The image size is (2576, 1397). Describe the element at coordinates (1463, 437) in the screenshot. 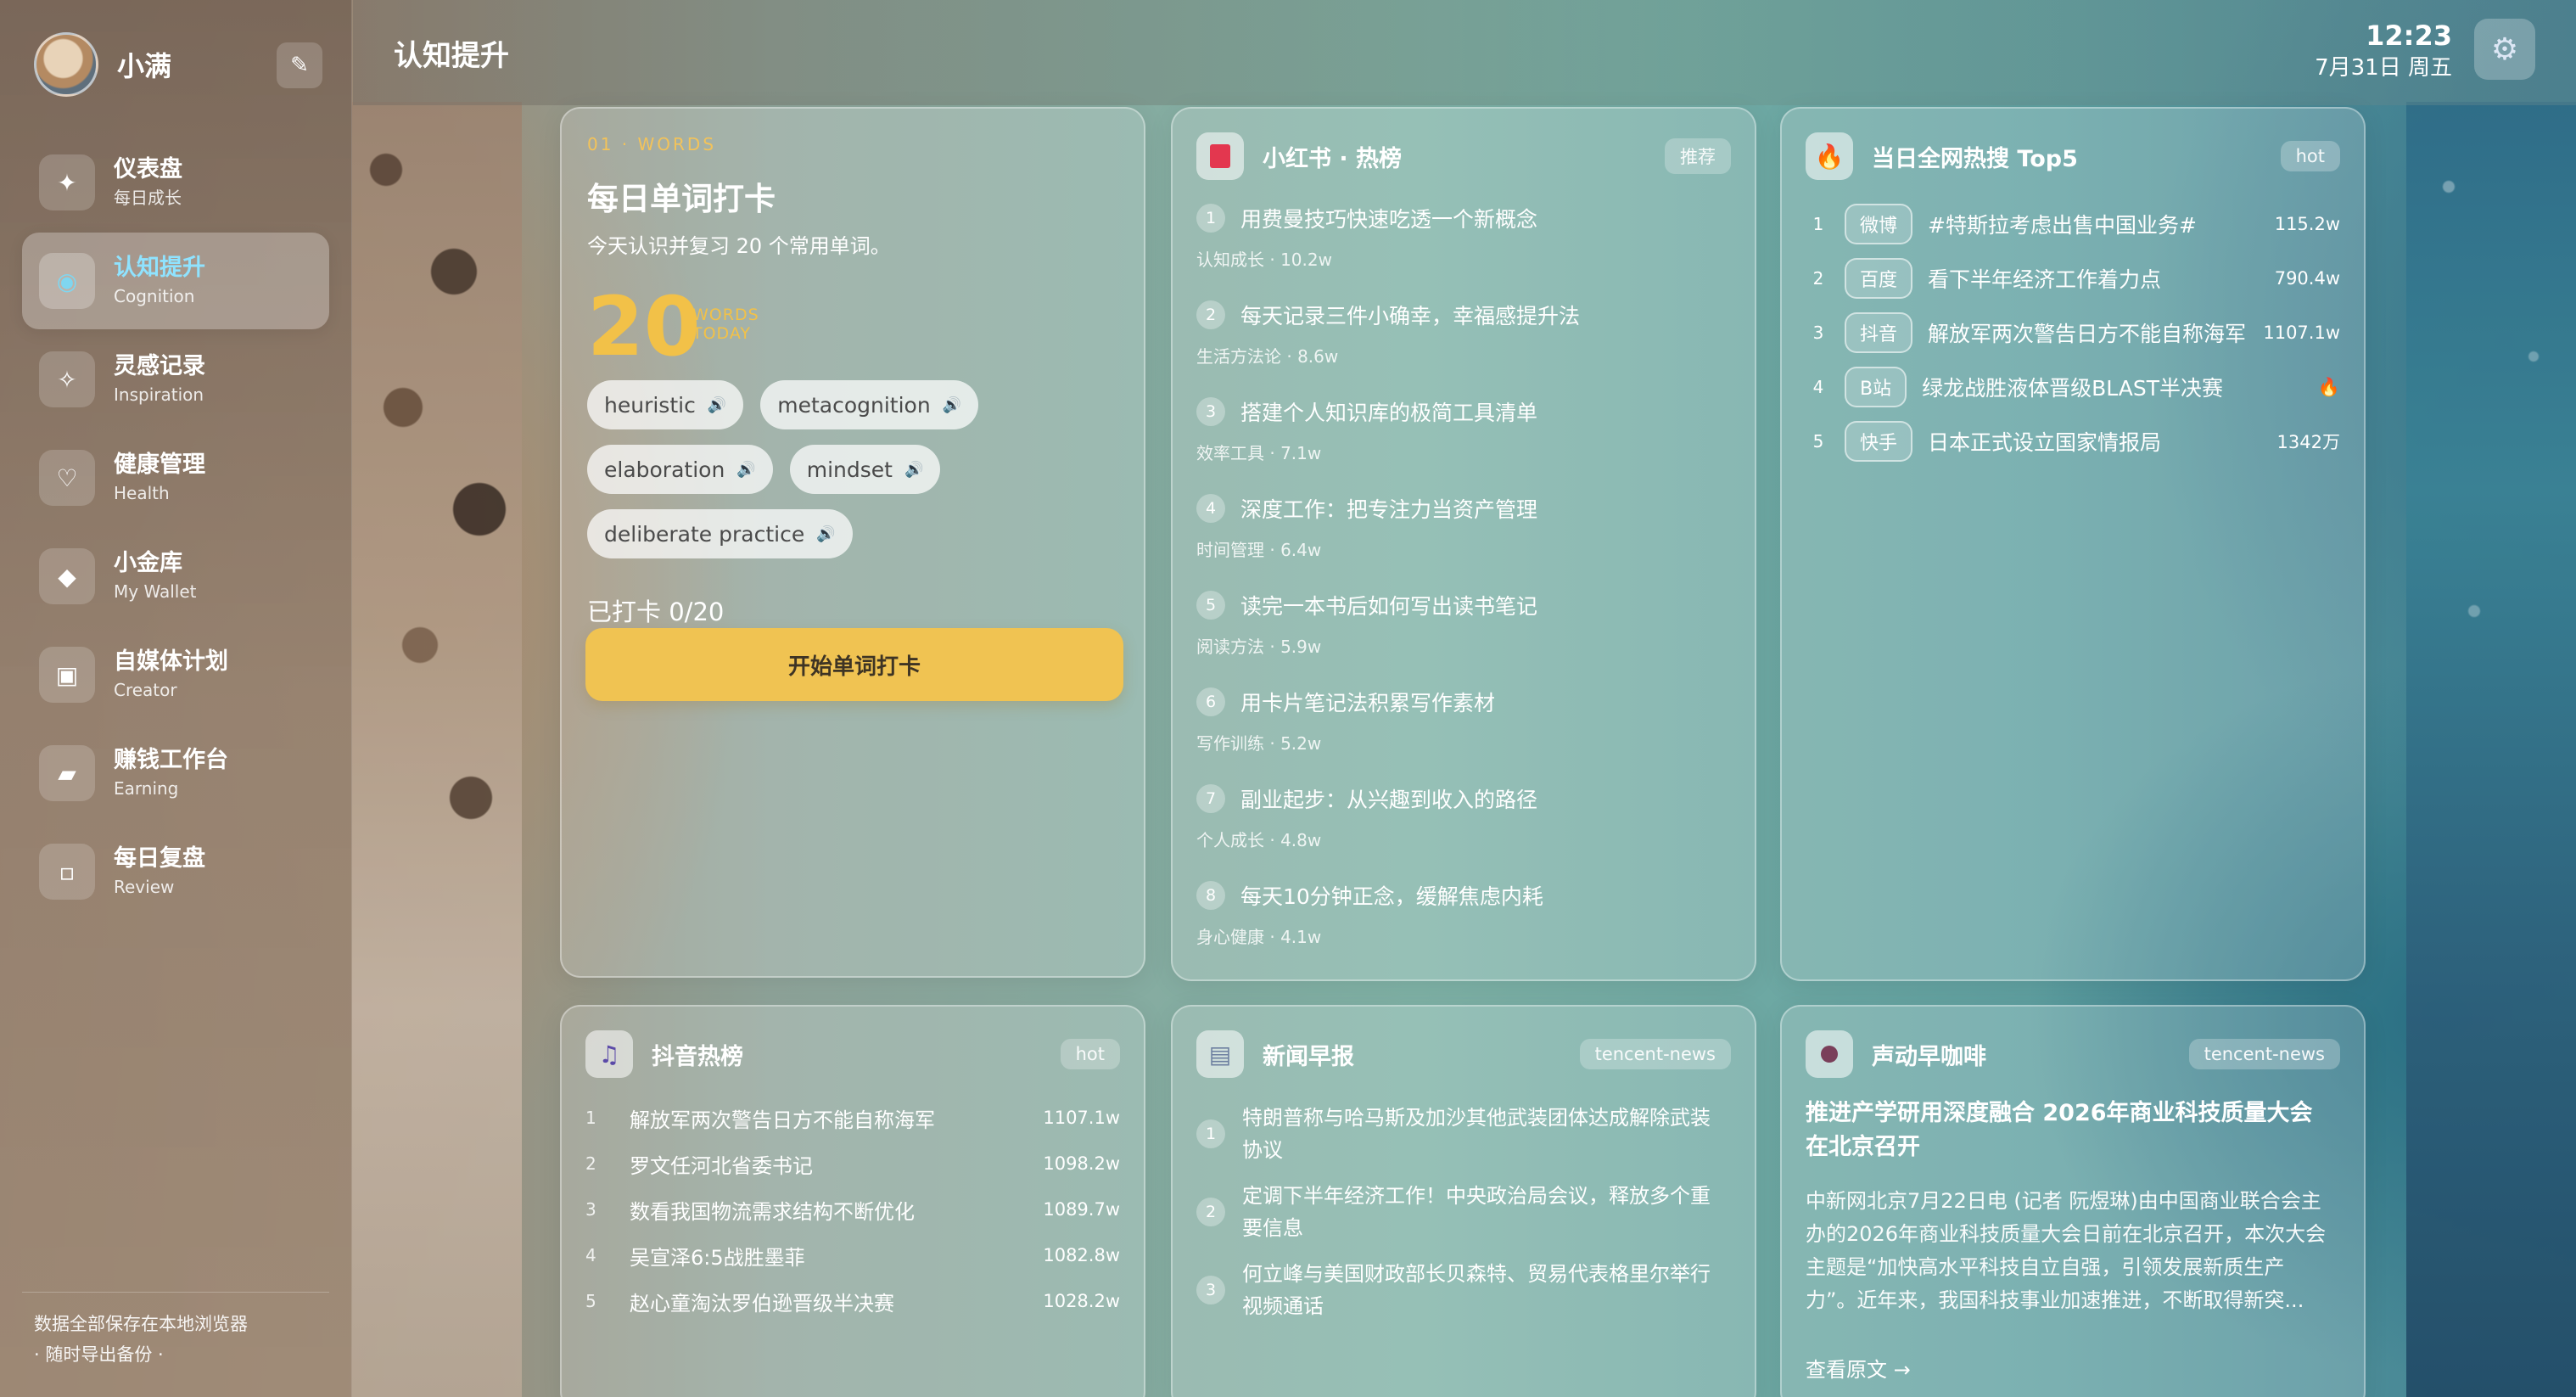

I see `list-item: 3 搭建个人知识库的极简工具清单 效率工具 · 7.1w` at that location.